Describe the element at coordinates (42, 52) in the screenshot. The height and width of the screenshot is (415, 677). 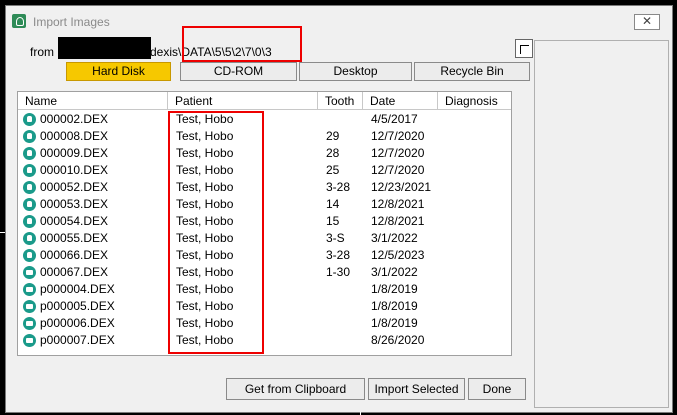
I see `from-label: from` at that location.